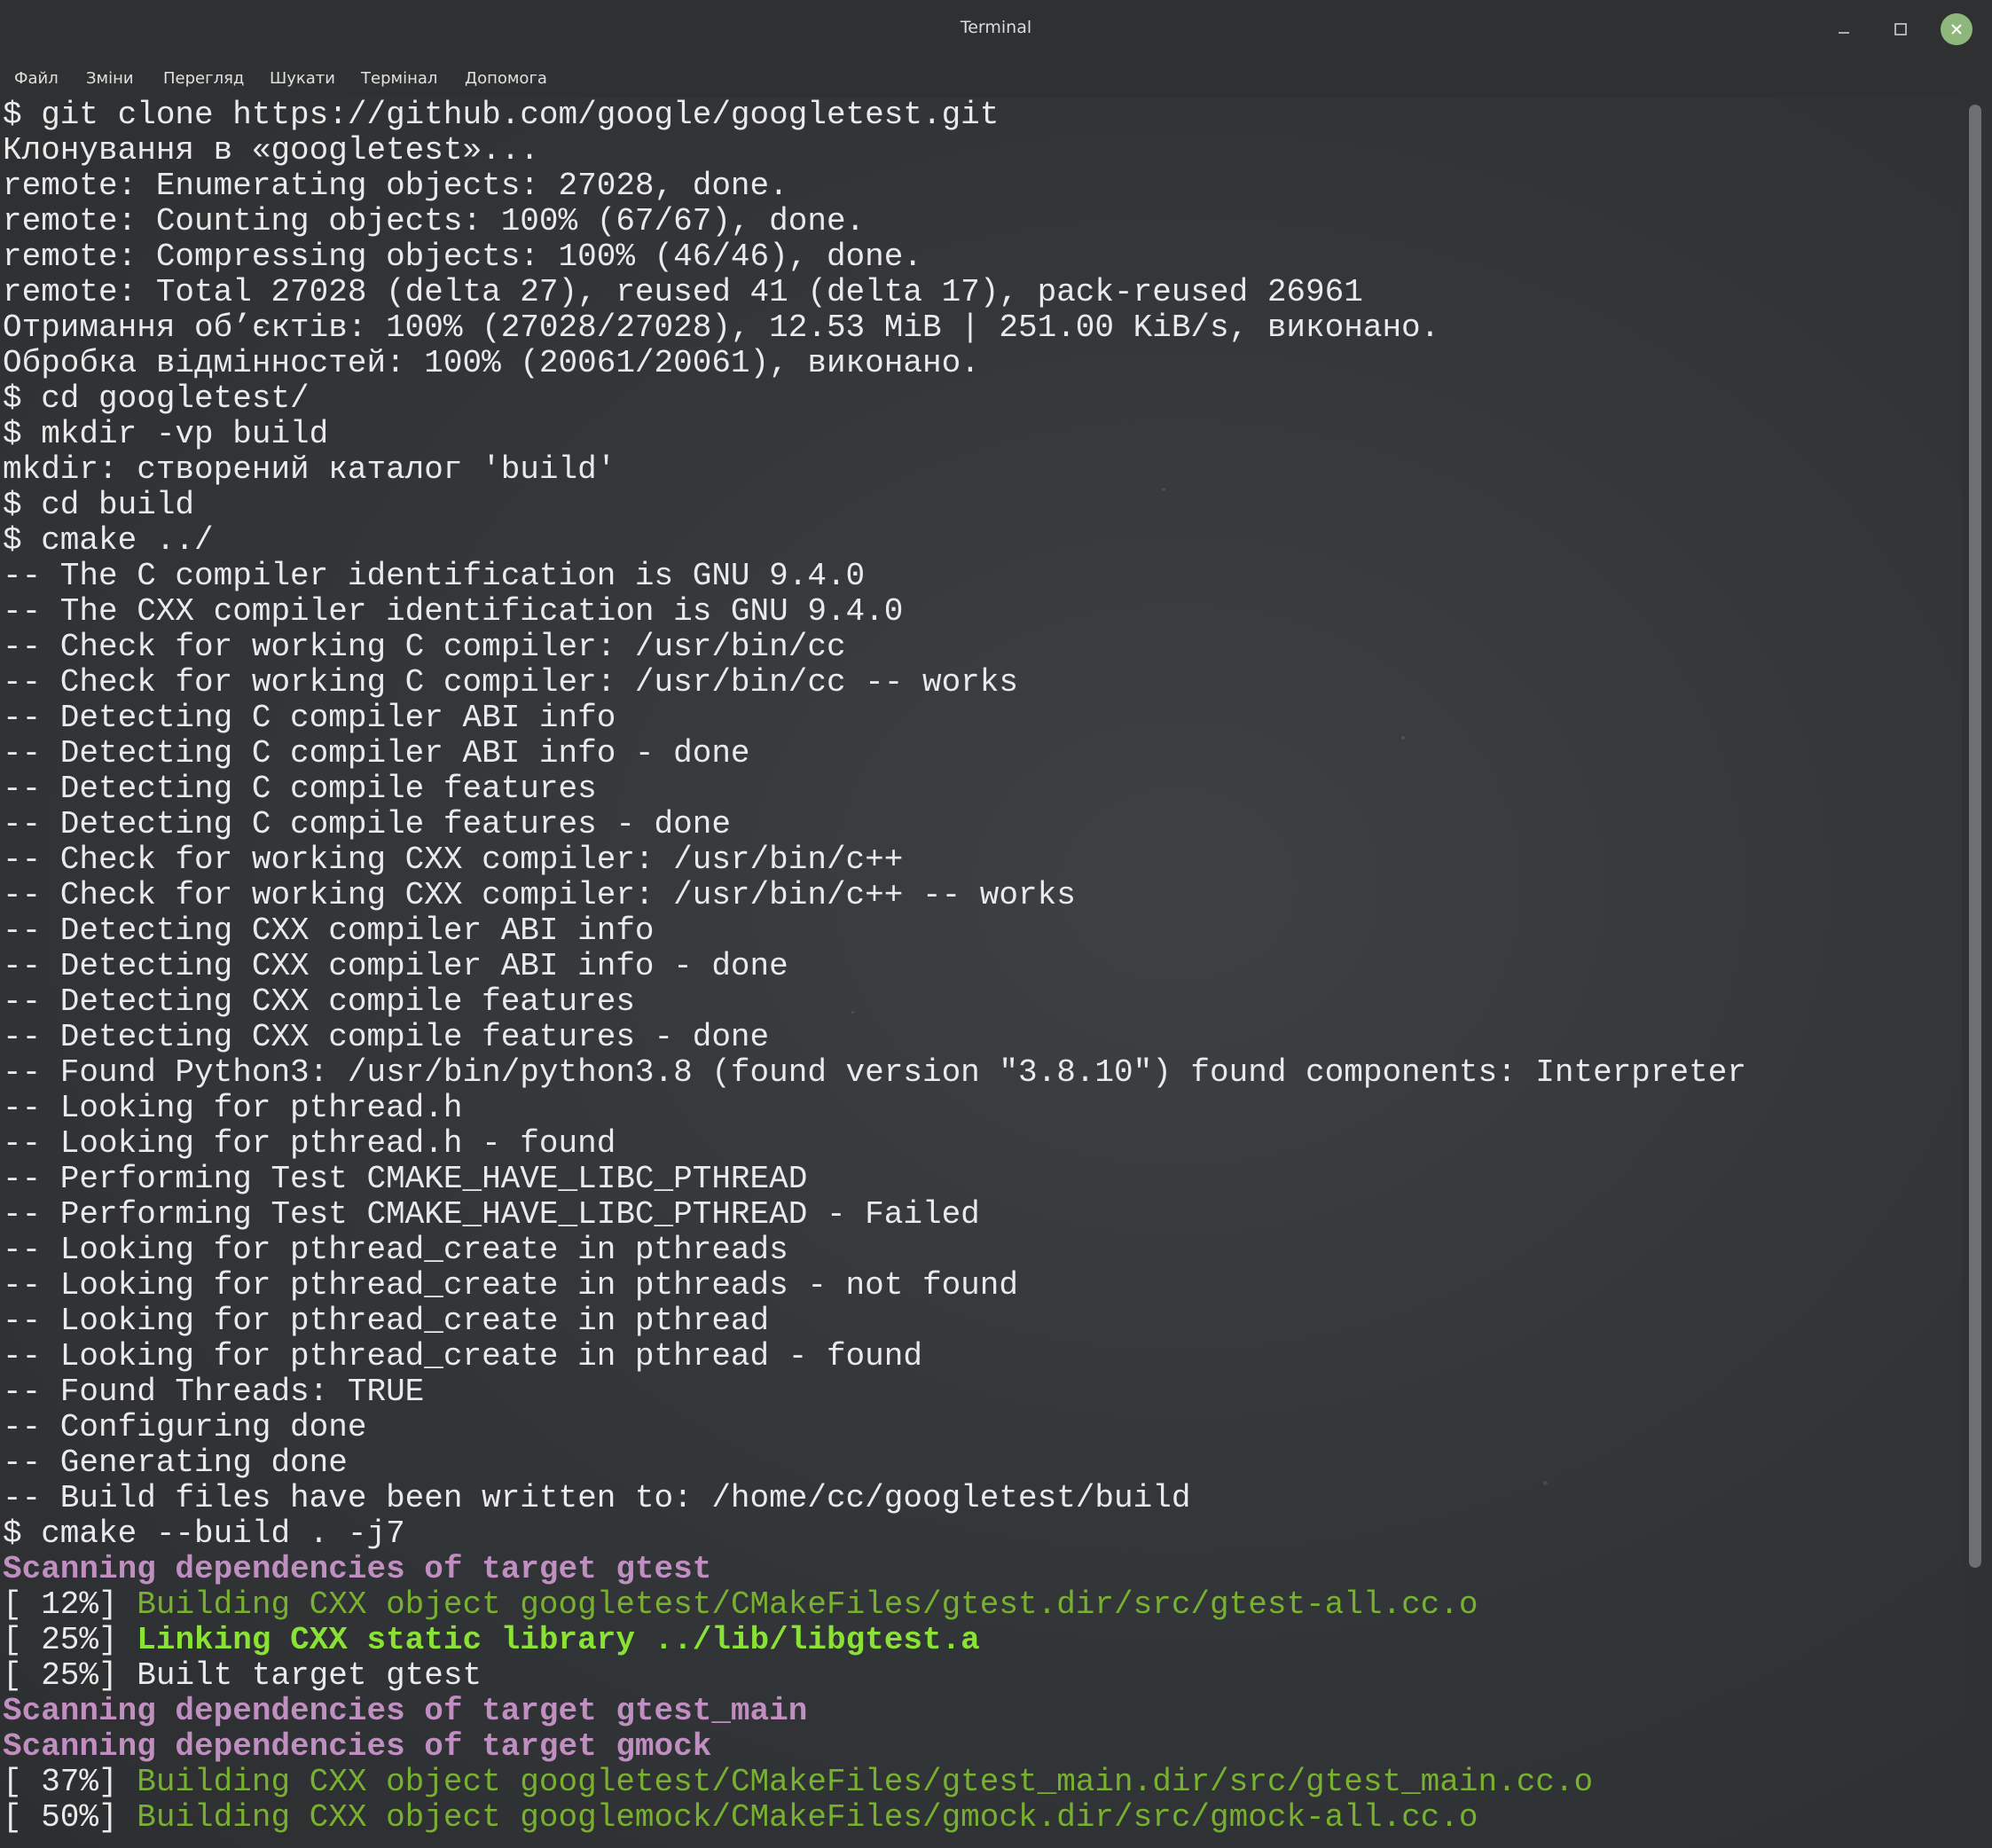 Image resolution: width=1992 pixels, height=1848 pixels. What do you see at coordinates (110, 78) in the screenshot?
I see `menu-edit: Зміни` at bounding box center [110, 78].